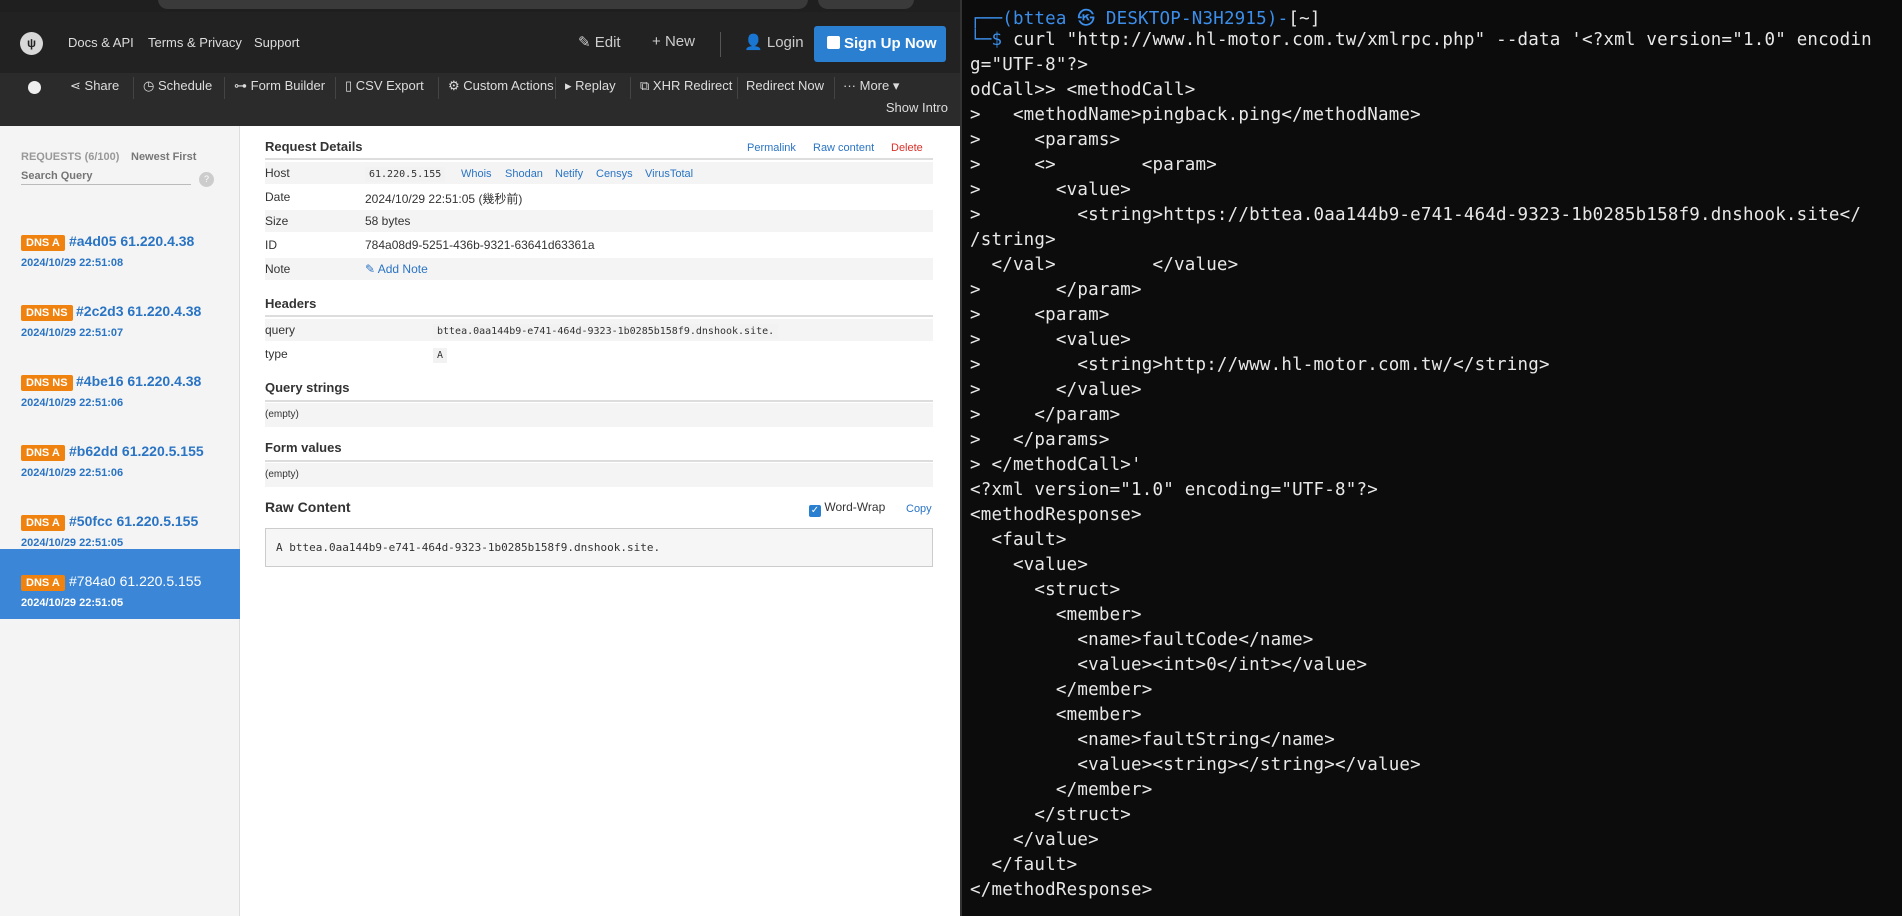  I want to click on permalink-link: Permalink, so click(771, 148).